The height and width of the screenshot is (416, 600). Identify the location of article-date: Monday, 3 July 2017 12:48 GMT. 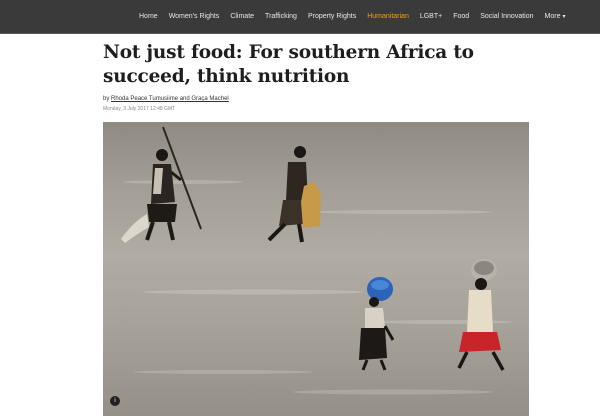
(139, 109).